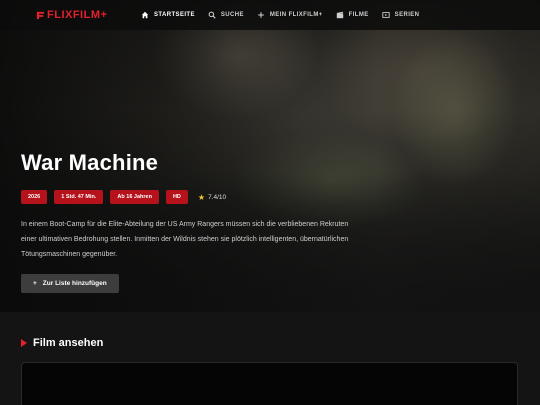  I want to click on age-rating-badge: Ab 16 Jahren, so click(134, 197).